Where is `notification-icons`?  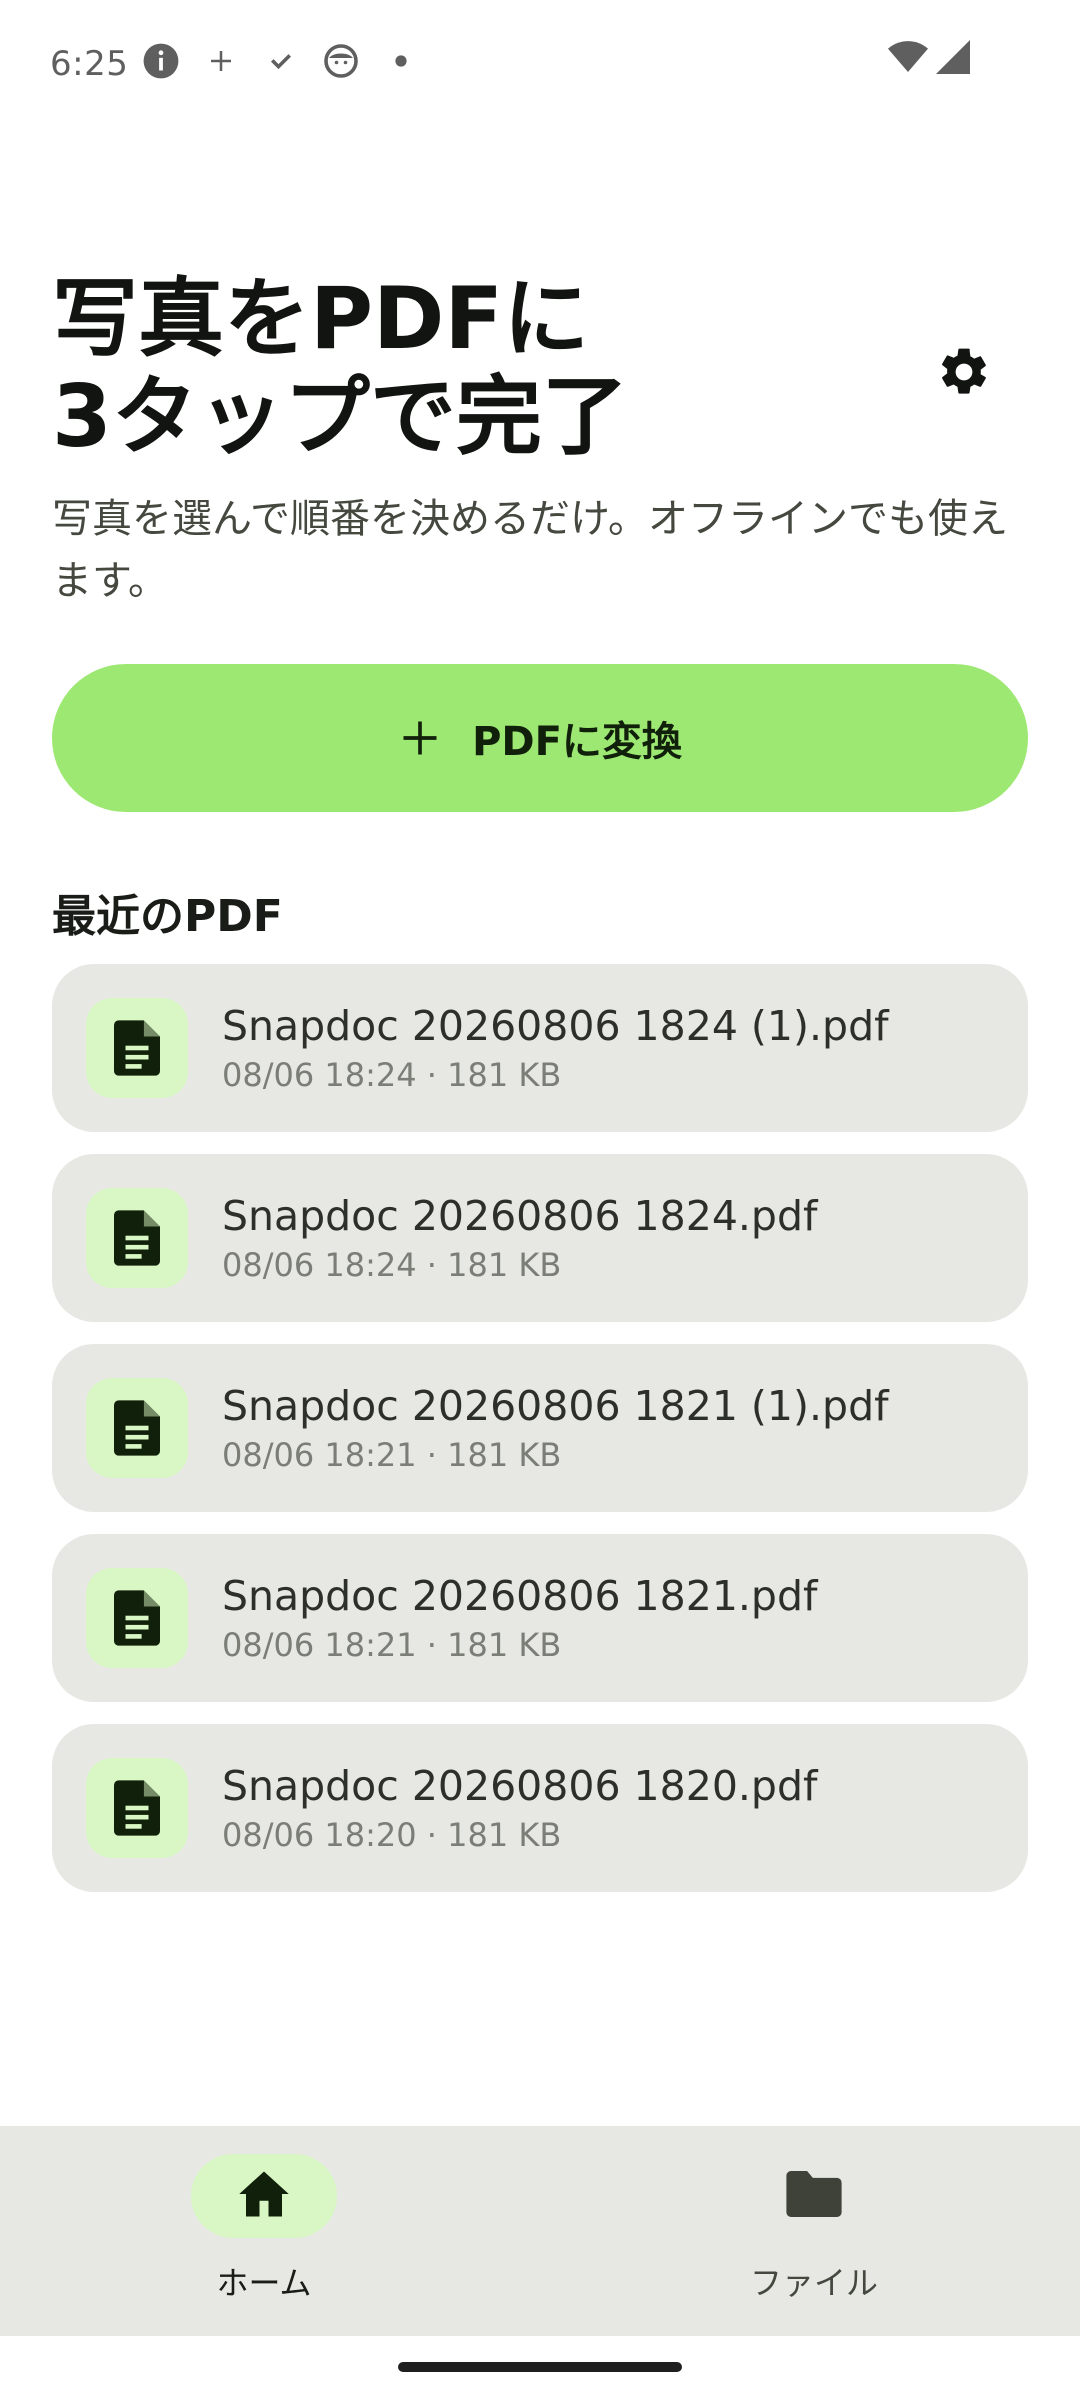 notification-icons is located at coordinates (281, 61).